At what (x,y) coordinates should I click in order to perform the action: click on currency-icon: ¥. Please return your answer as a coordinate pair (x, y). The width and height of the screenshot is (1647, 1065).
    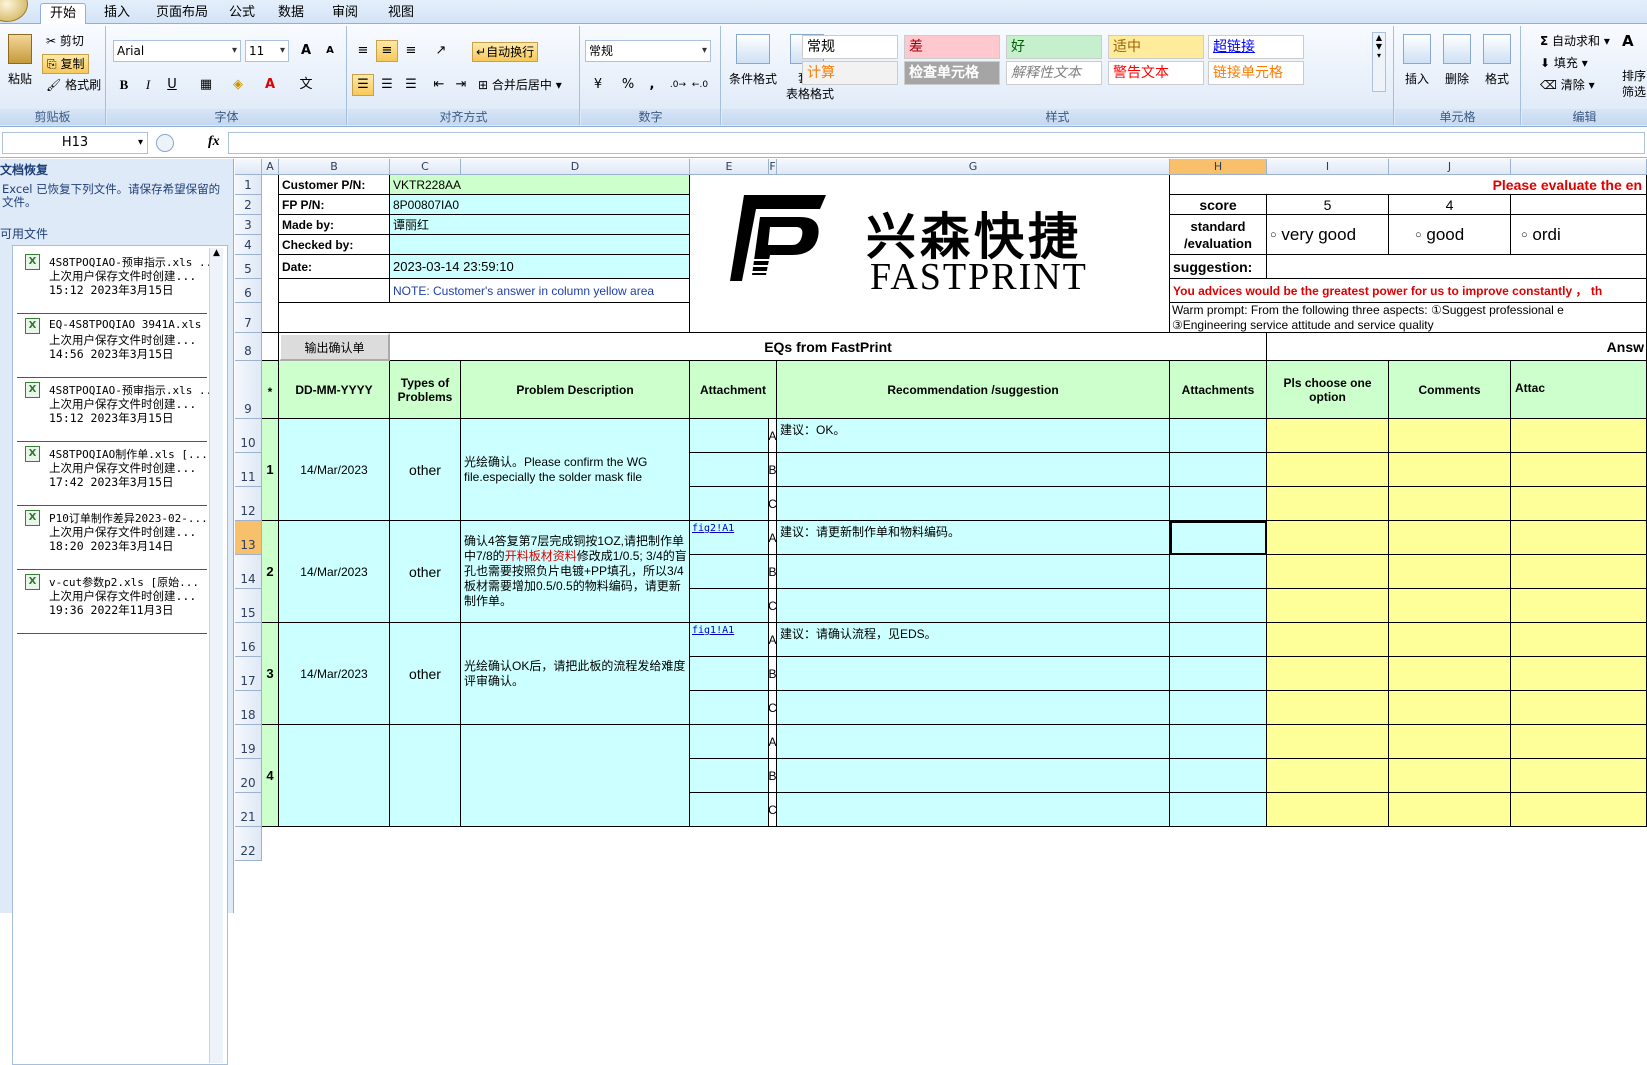
    Looking at the image, I should click on (598, 85).